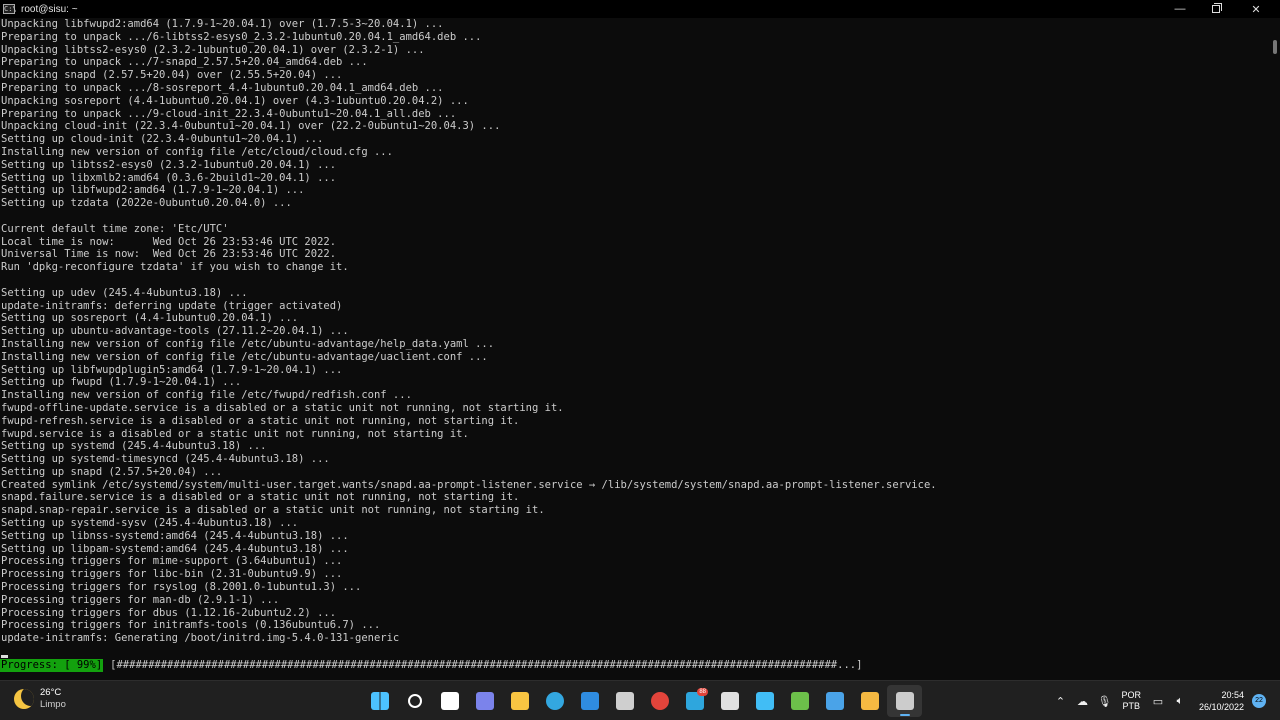 The width and height of the screenshot is (1280, 720). Describe the element at coordinates (1221, 701) in the screenshot. I see `clock: 20:54 26/10/2022` at that location.